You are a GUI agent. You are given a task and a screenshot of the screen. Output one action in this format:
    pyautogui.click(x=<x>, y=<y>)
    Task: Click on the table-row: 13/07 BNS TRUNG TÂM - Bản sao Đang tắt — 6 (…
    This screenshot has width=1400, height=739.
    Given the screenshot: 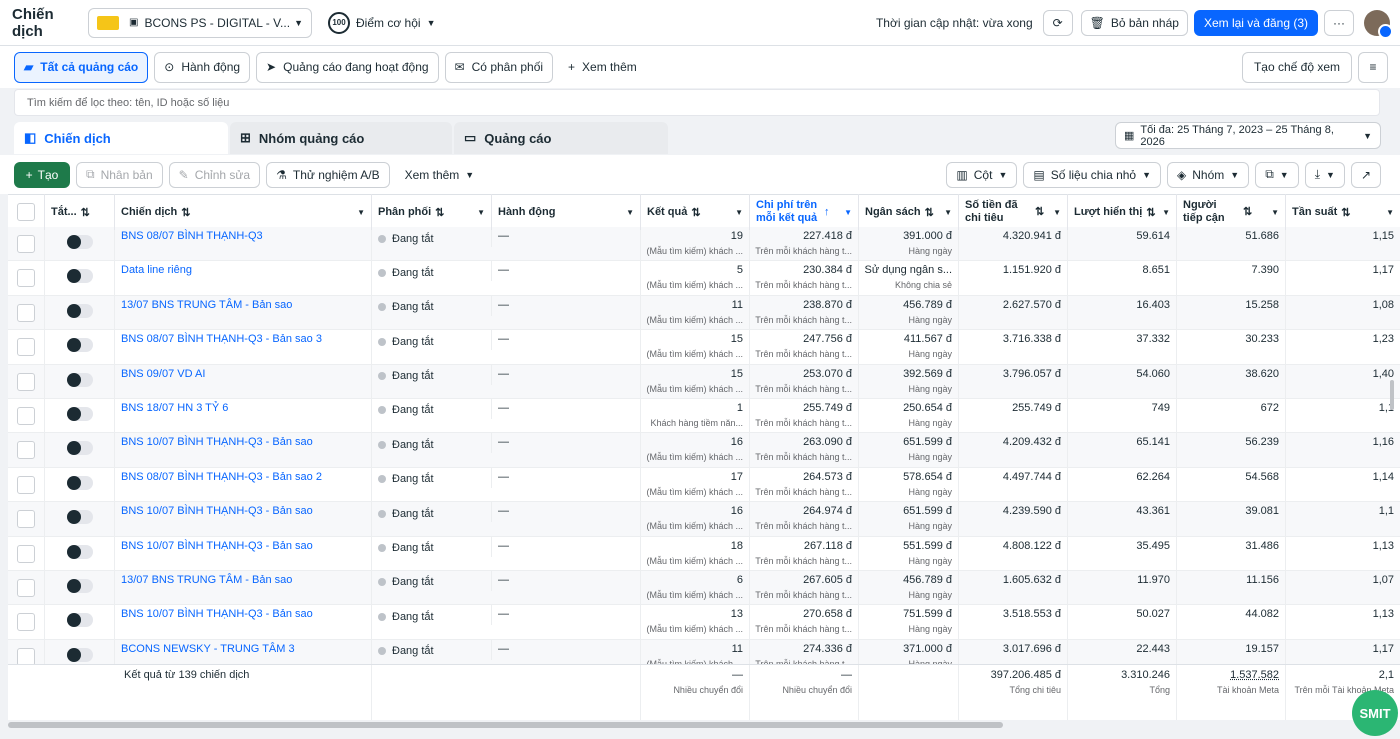 What is the action you would take?
    pyautogui.click(x=704, y=588)
    